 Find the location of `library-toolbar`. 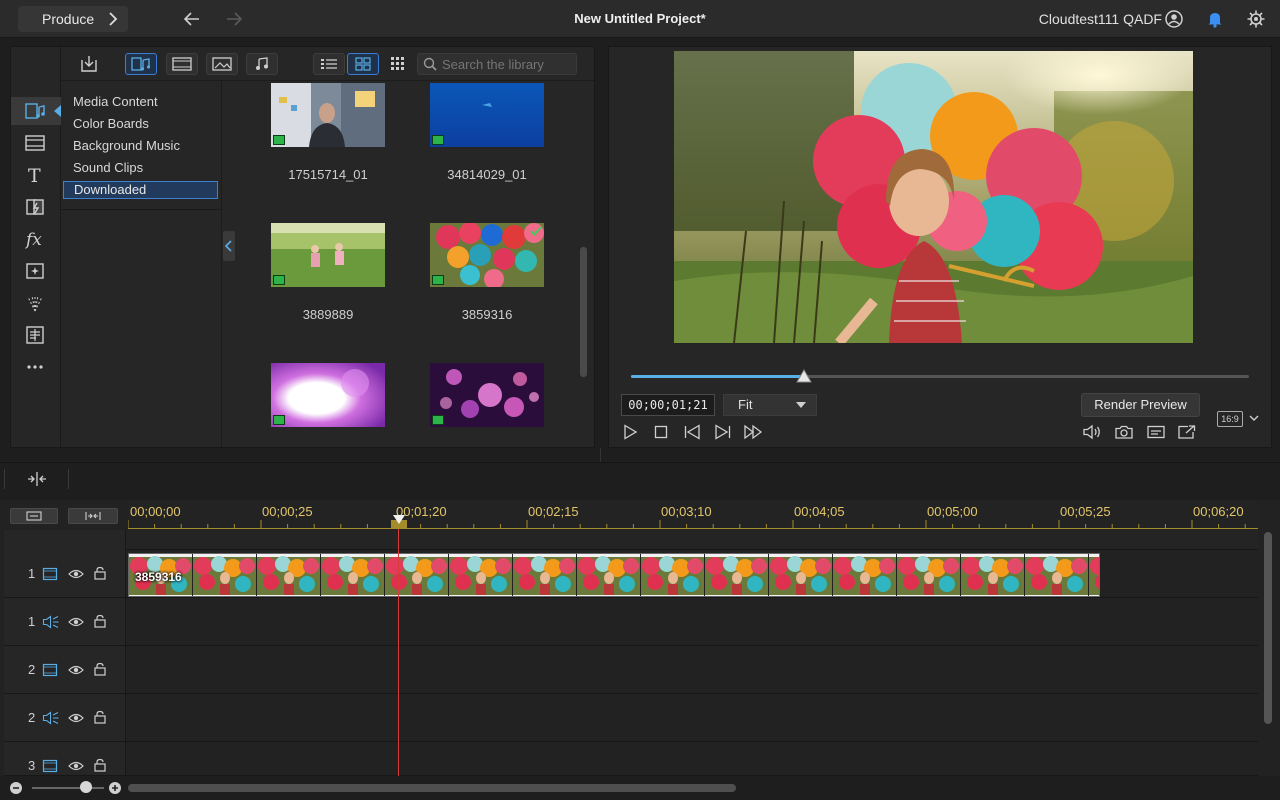

library-toolbar is located at coordinates (327, 64).